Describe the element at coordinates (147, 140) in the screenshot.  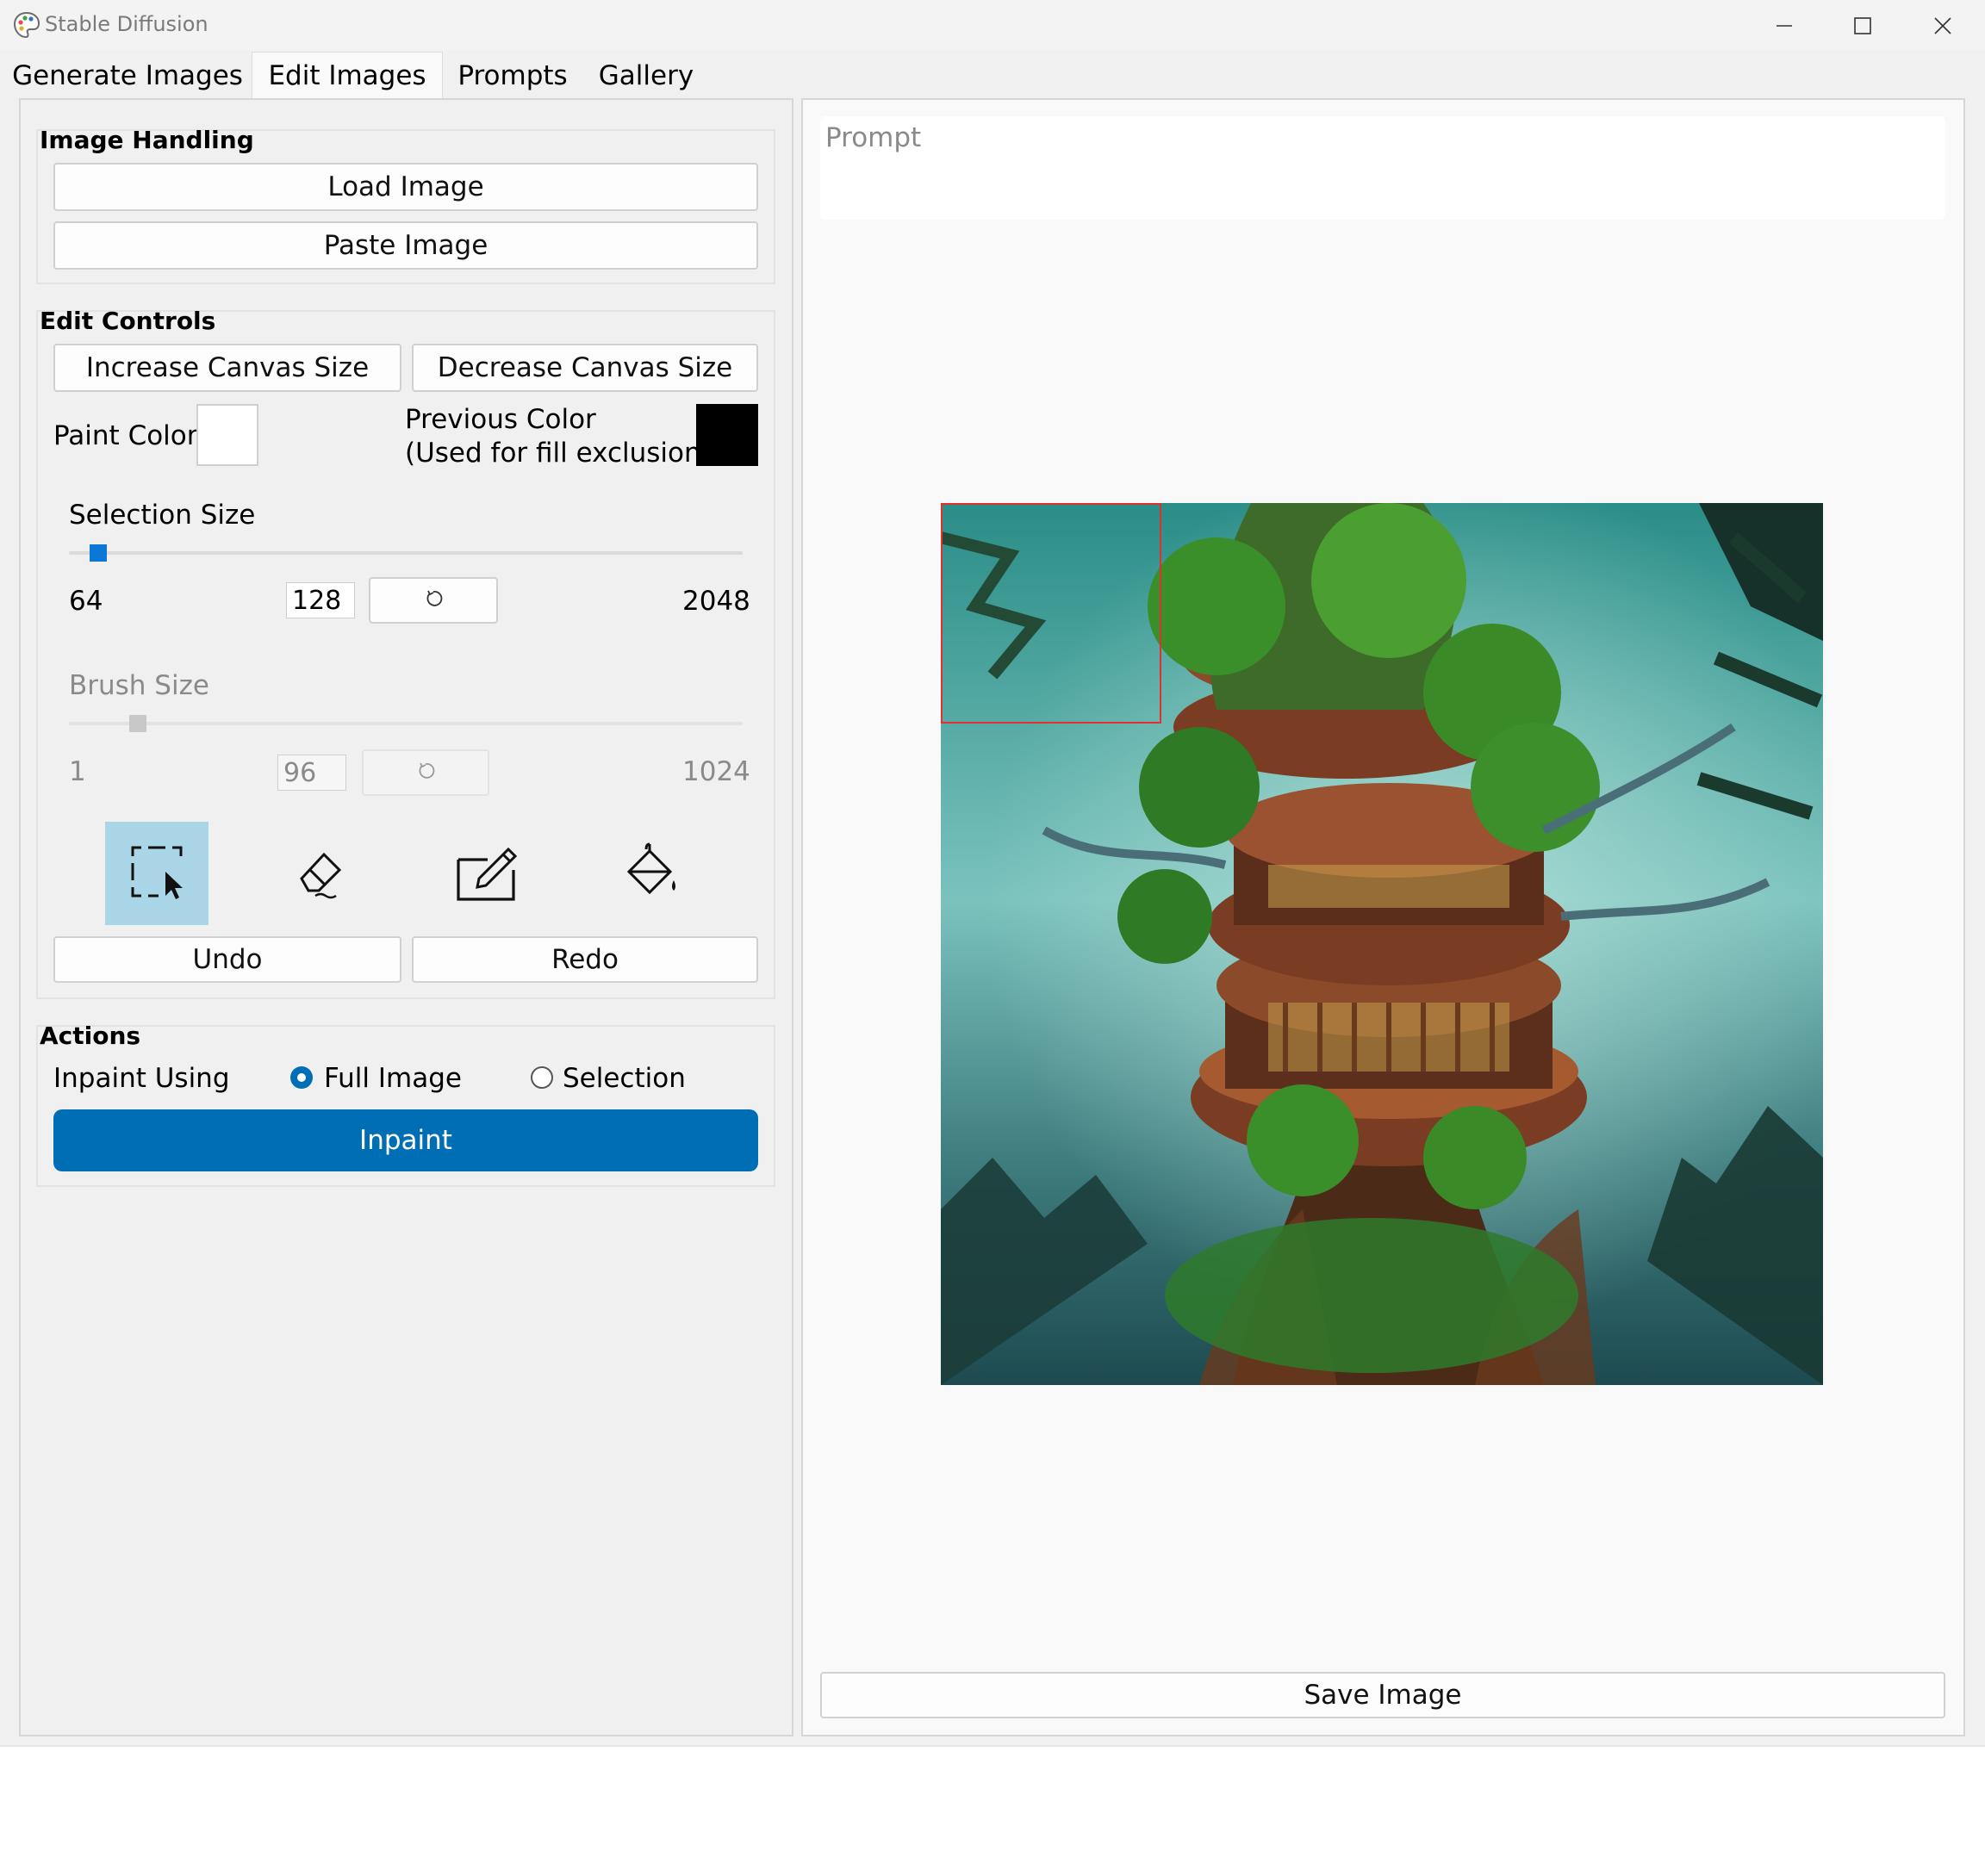
I see `image-handling-title: Image Handling` at that location.